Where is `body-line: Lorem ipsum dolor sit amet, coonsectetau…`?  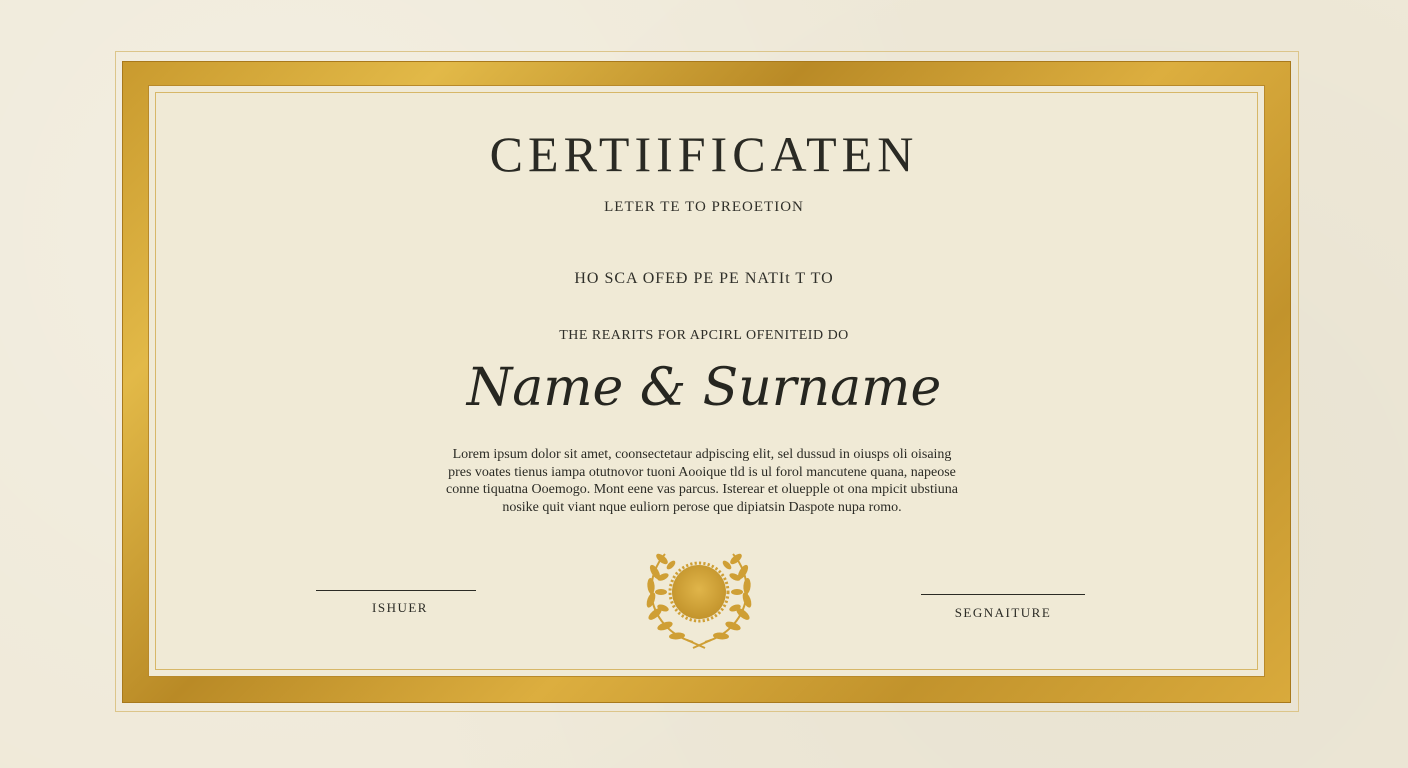 body-line: Lorem ipsum dolor sit amet, coonsectetau… is located at coordinates (702, 454).